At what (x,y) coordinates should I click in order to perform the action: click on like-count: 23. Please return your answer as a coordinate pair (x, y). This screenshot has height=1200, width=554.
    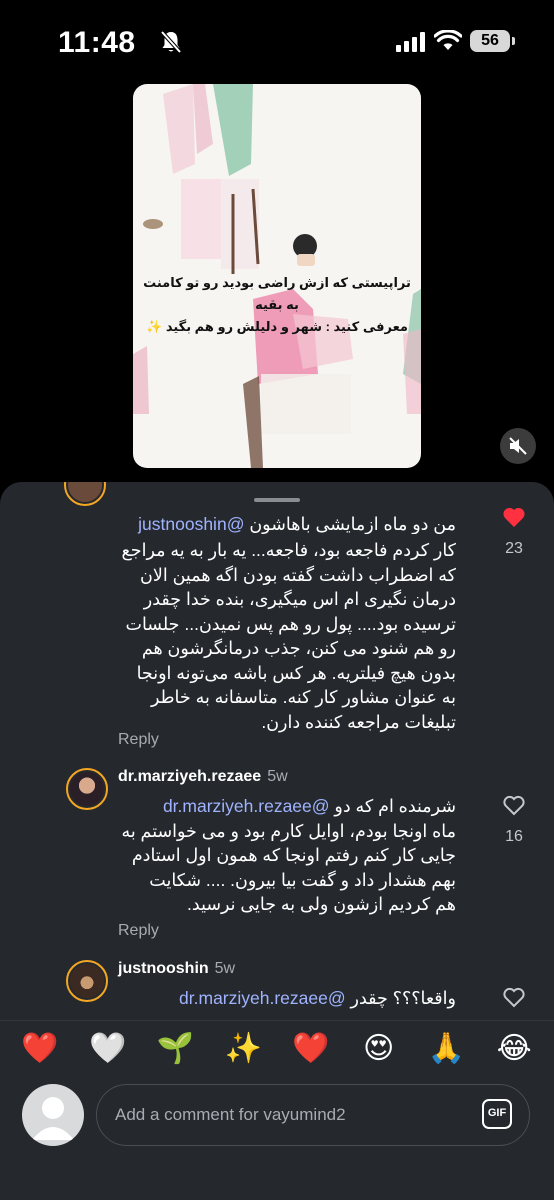
    Looking at the image, I should click on (514, 548).